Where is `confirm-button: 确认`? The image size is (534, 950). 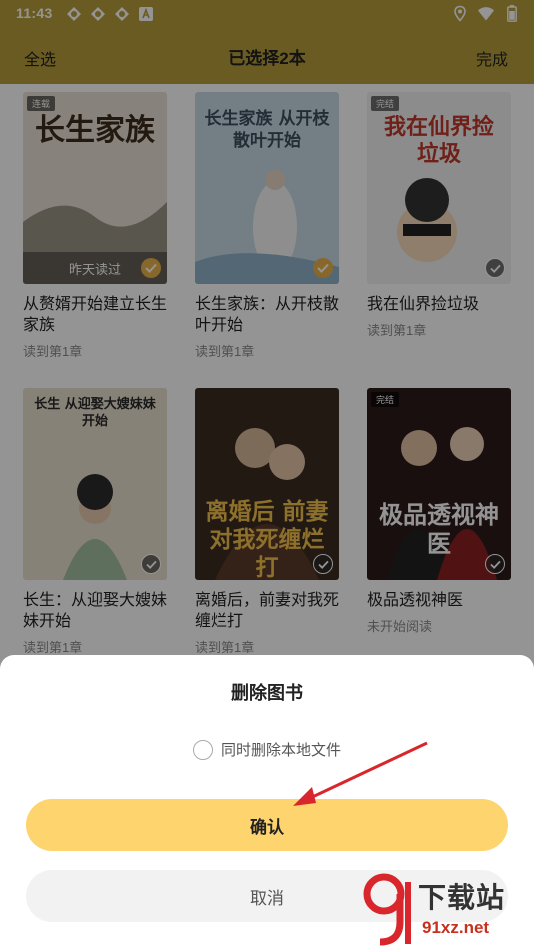
confirm-button: 确认 is located at coordinates (267, 825).